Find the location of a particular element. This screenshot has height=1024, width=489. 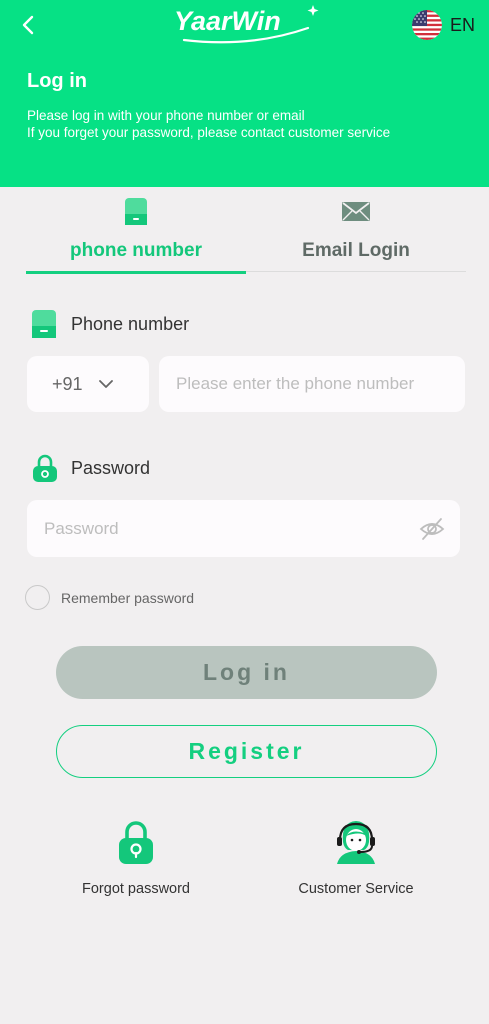

language-selector: EN is located at coordinates (443, 25).